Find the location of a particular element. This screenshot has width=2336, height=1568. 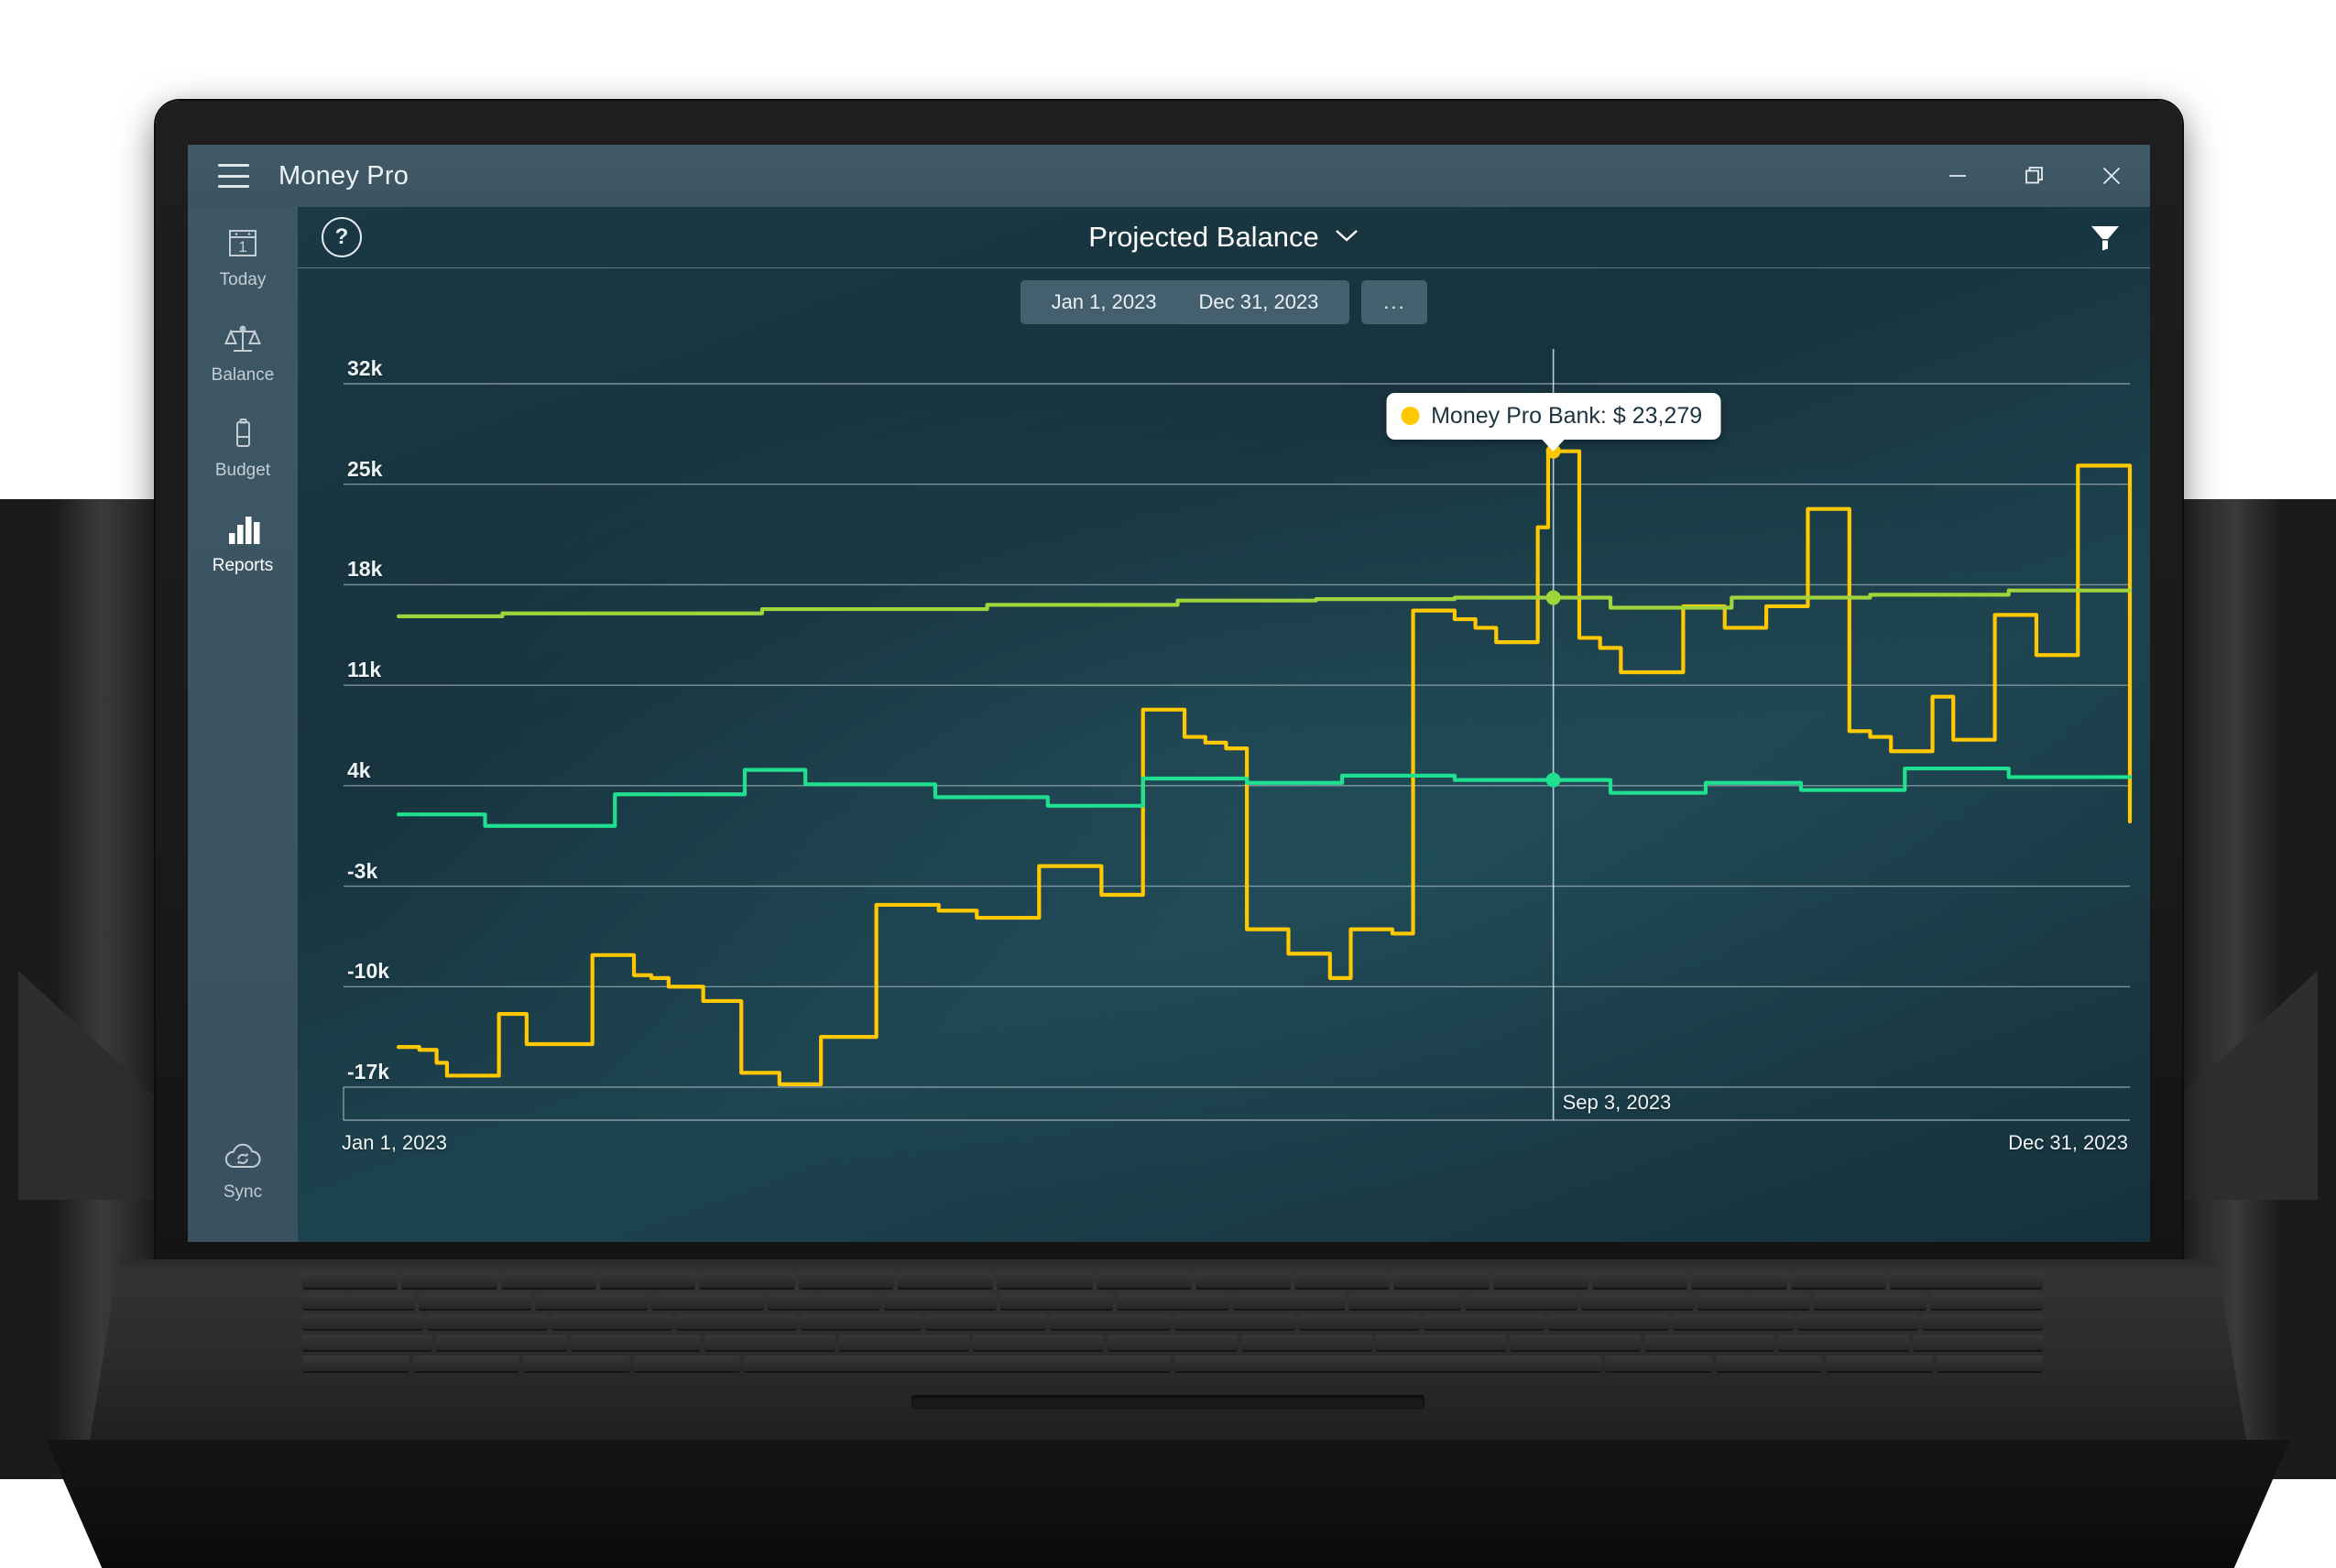

sidebar-item-budget: Budget is located at coordinates (243, 445).